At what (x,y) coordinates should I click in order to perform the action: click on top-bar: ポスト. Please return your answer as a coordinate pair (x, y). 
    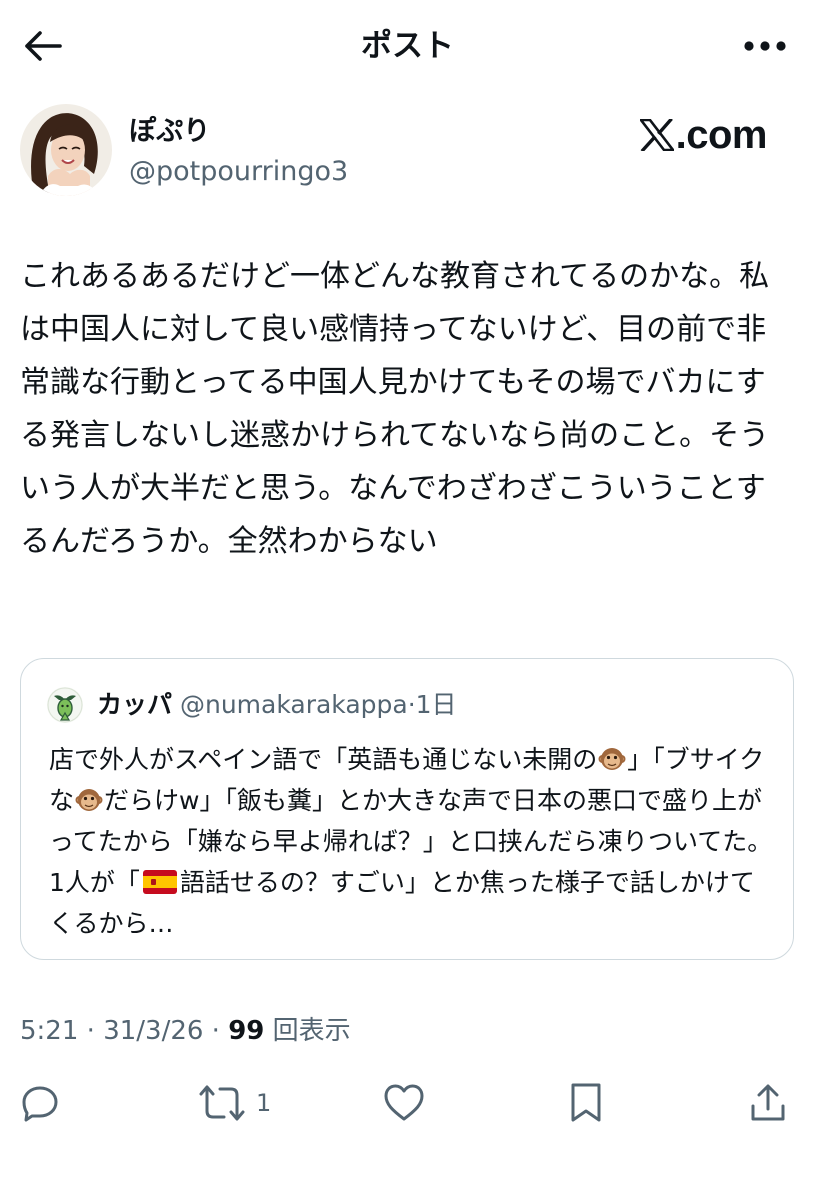
    Looking at the image, I should click on (407, 46).